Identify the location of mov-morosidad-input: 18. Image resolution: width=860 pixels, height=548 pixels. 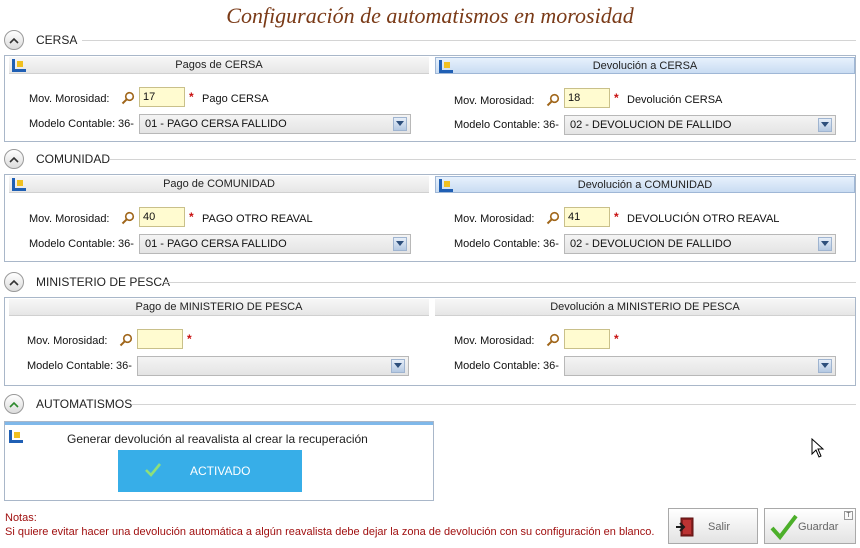
(587, 98).